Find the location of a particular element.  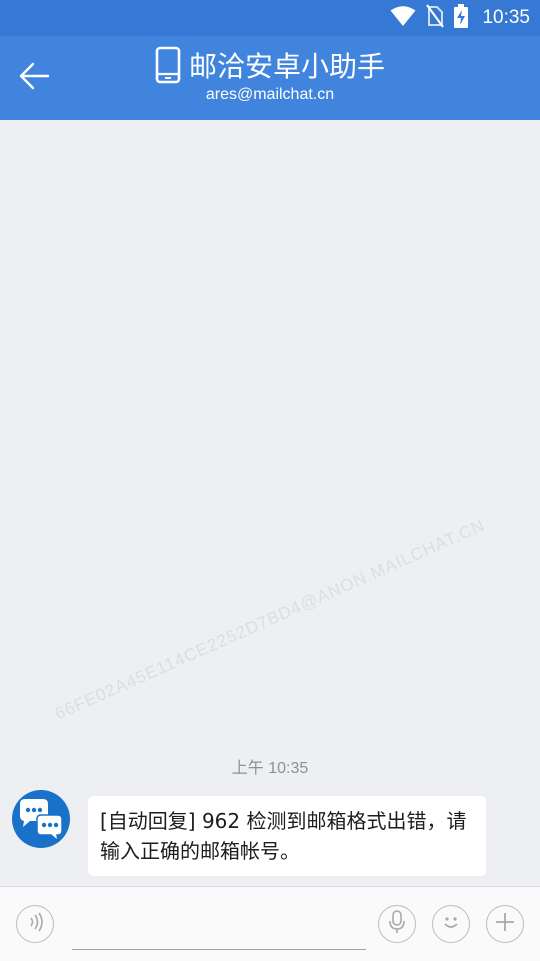

status-bar: 10:35 is located at coordinates (270, 18).